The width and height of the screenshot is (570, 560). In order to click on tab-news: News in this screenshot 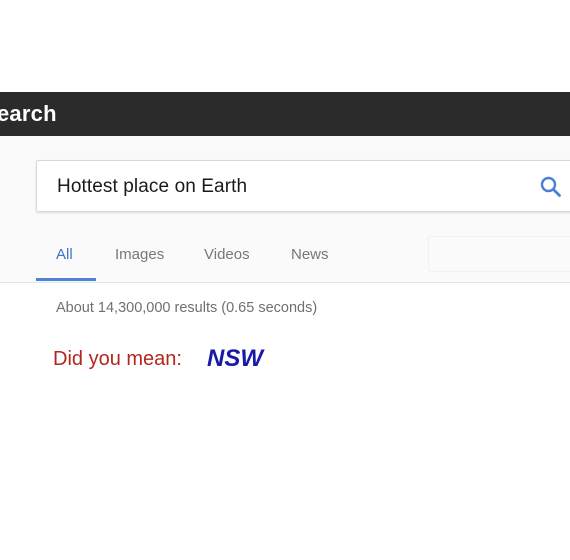, I will do `click(310, 254)`.